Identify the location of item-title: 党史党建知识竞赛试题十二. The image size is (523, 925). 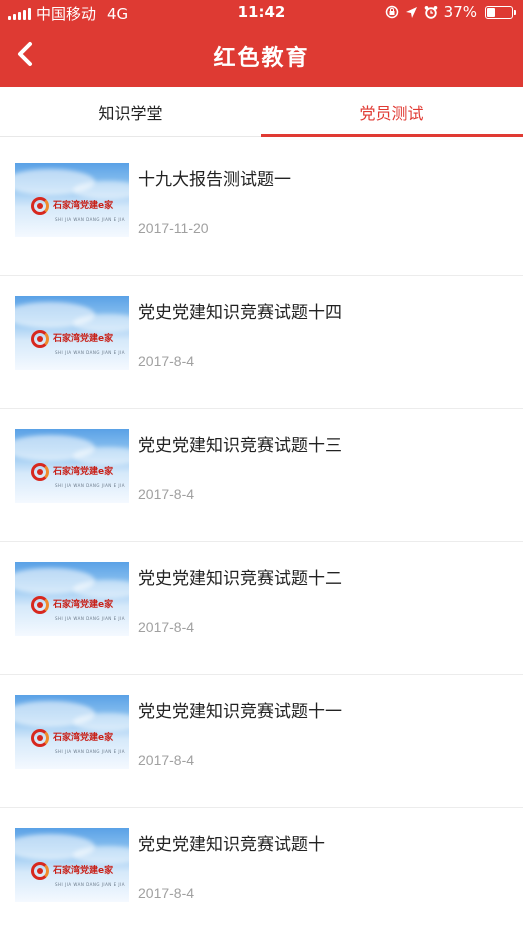
(240, 579).